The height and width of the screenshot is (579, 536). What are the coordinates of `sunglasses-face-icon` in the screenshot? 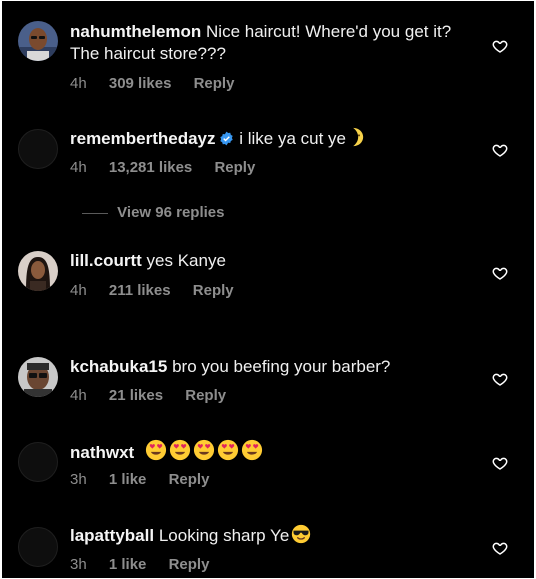 It's located at (301, 534).